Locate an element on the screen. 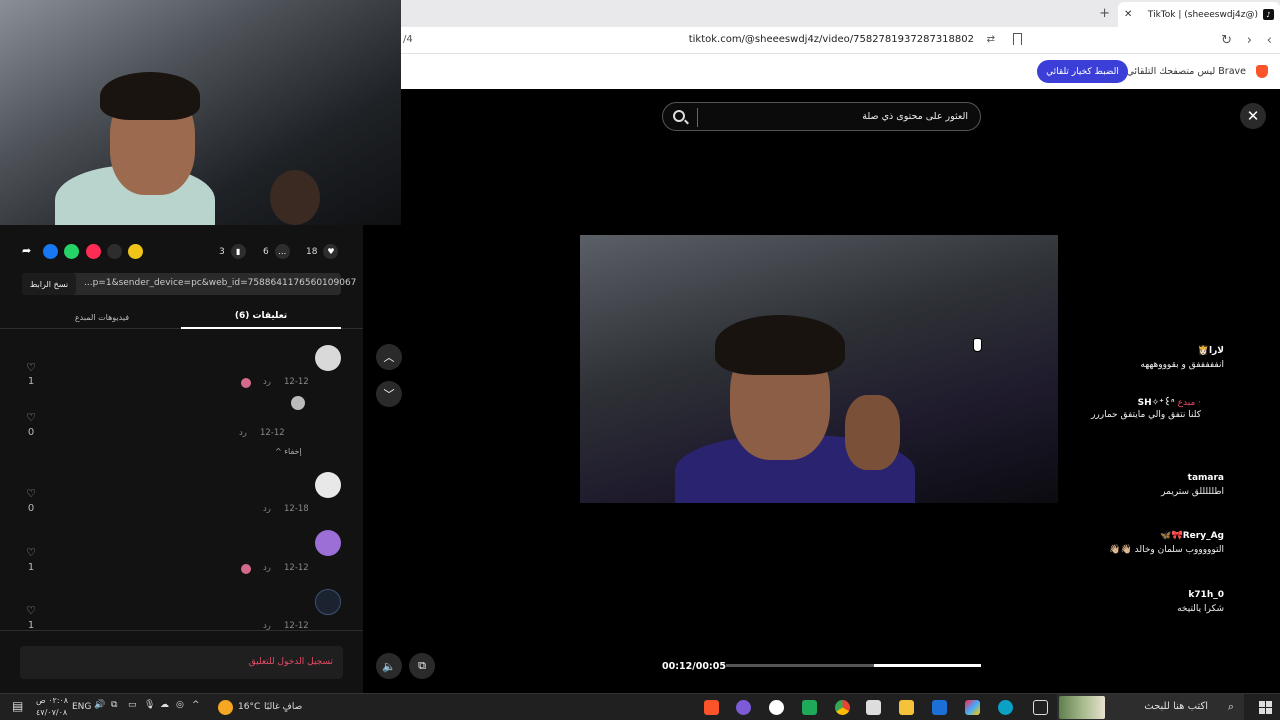 This screenshot has height=720, width=1280. embed-icon is located at coordinates (114, 251).